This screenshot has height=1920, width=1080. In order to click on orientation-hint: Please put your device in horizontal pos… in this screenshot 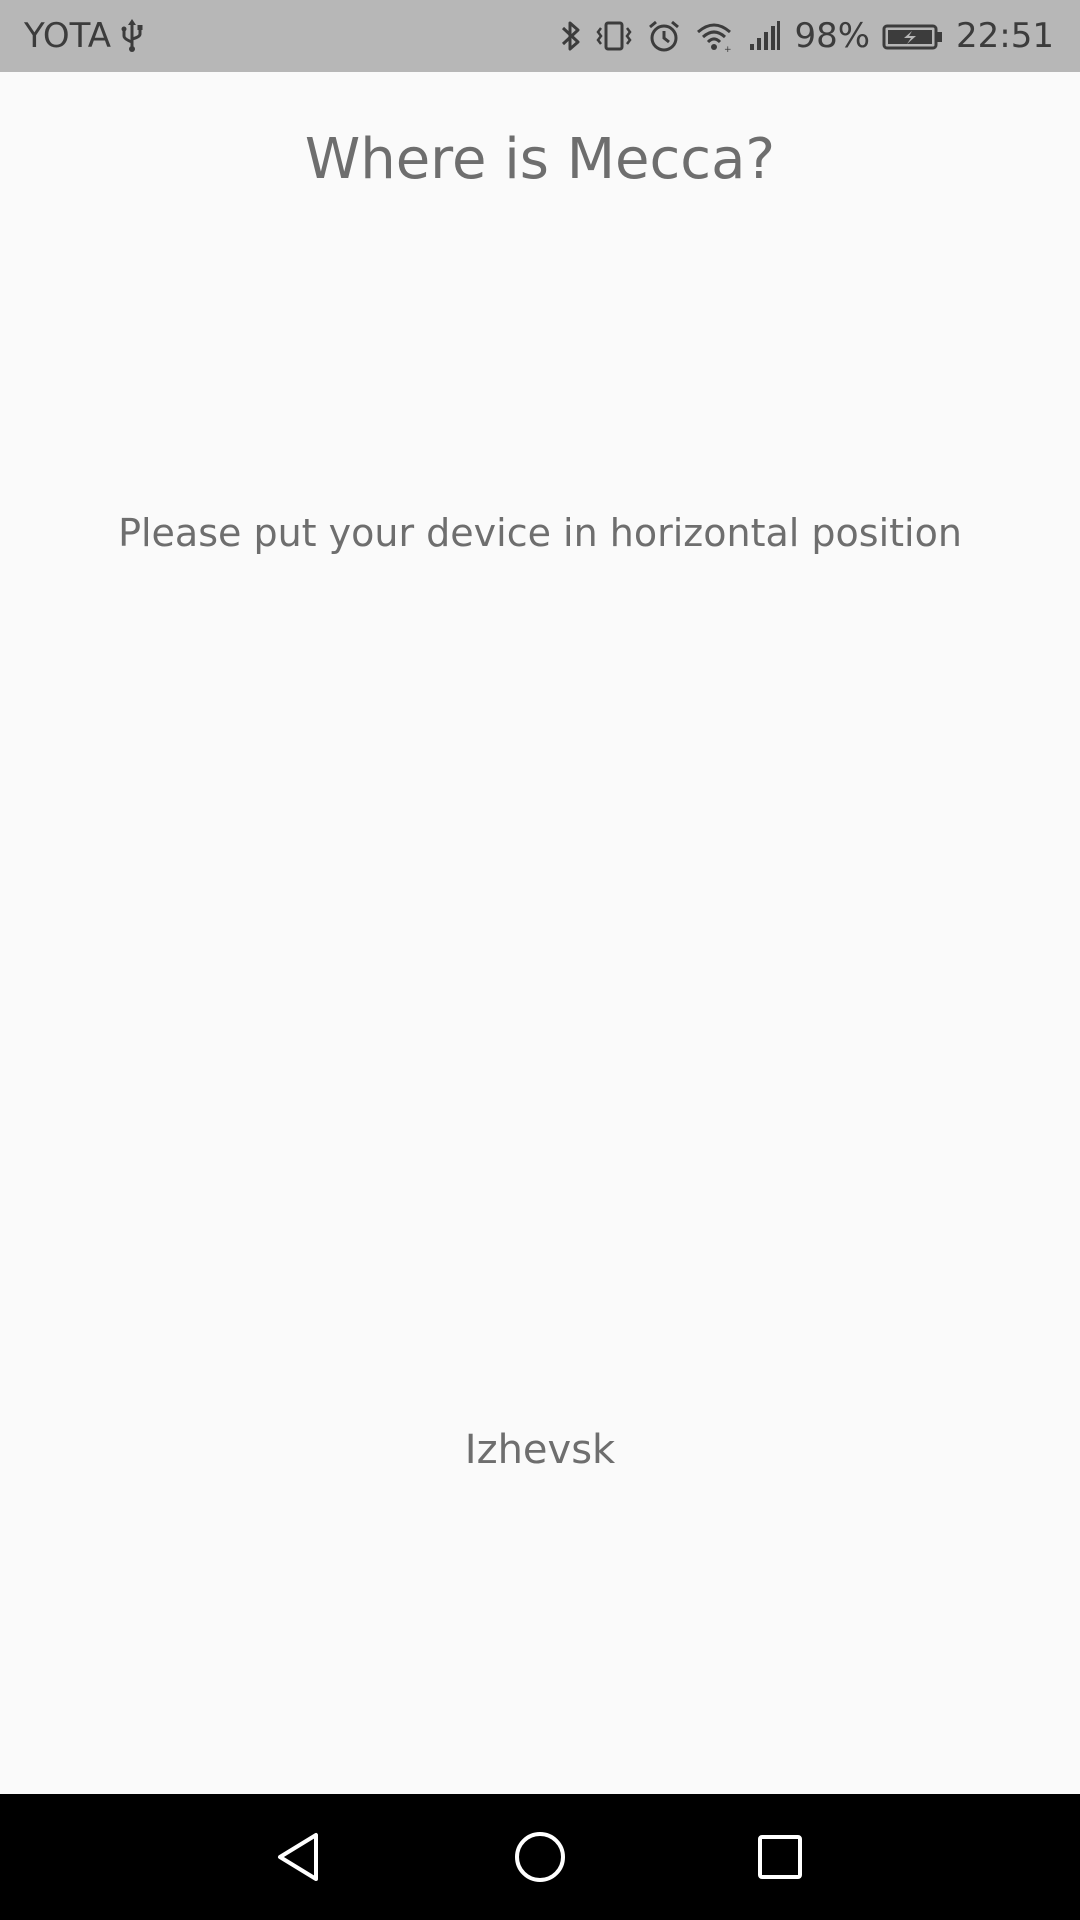, I will do `click(540, 533)`.